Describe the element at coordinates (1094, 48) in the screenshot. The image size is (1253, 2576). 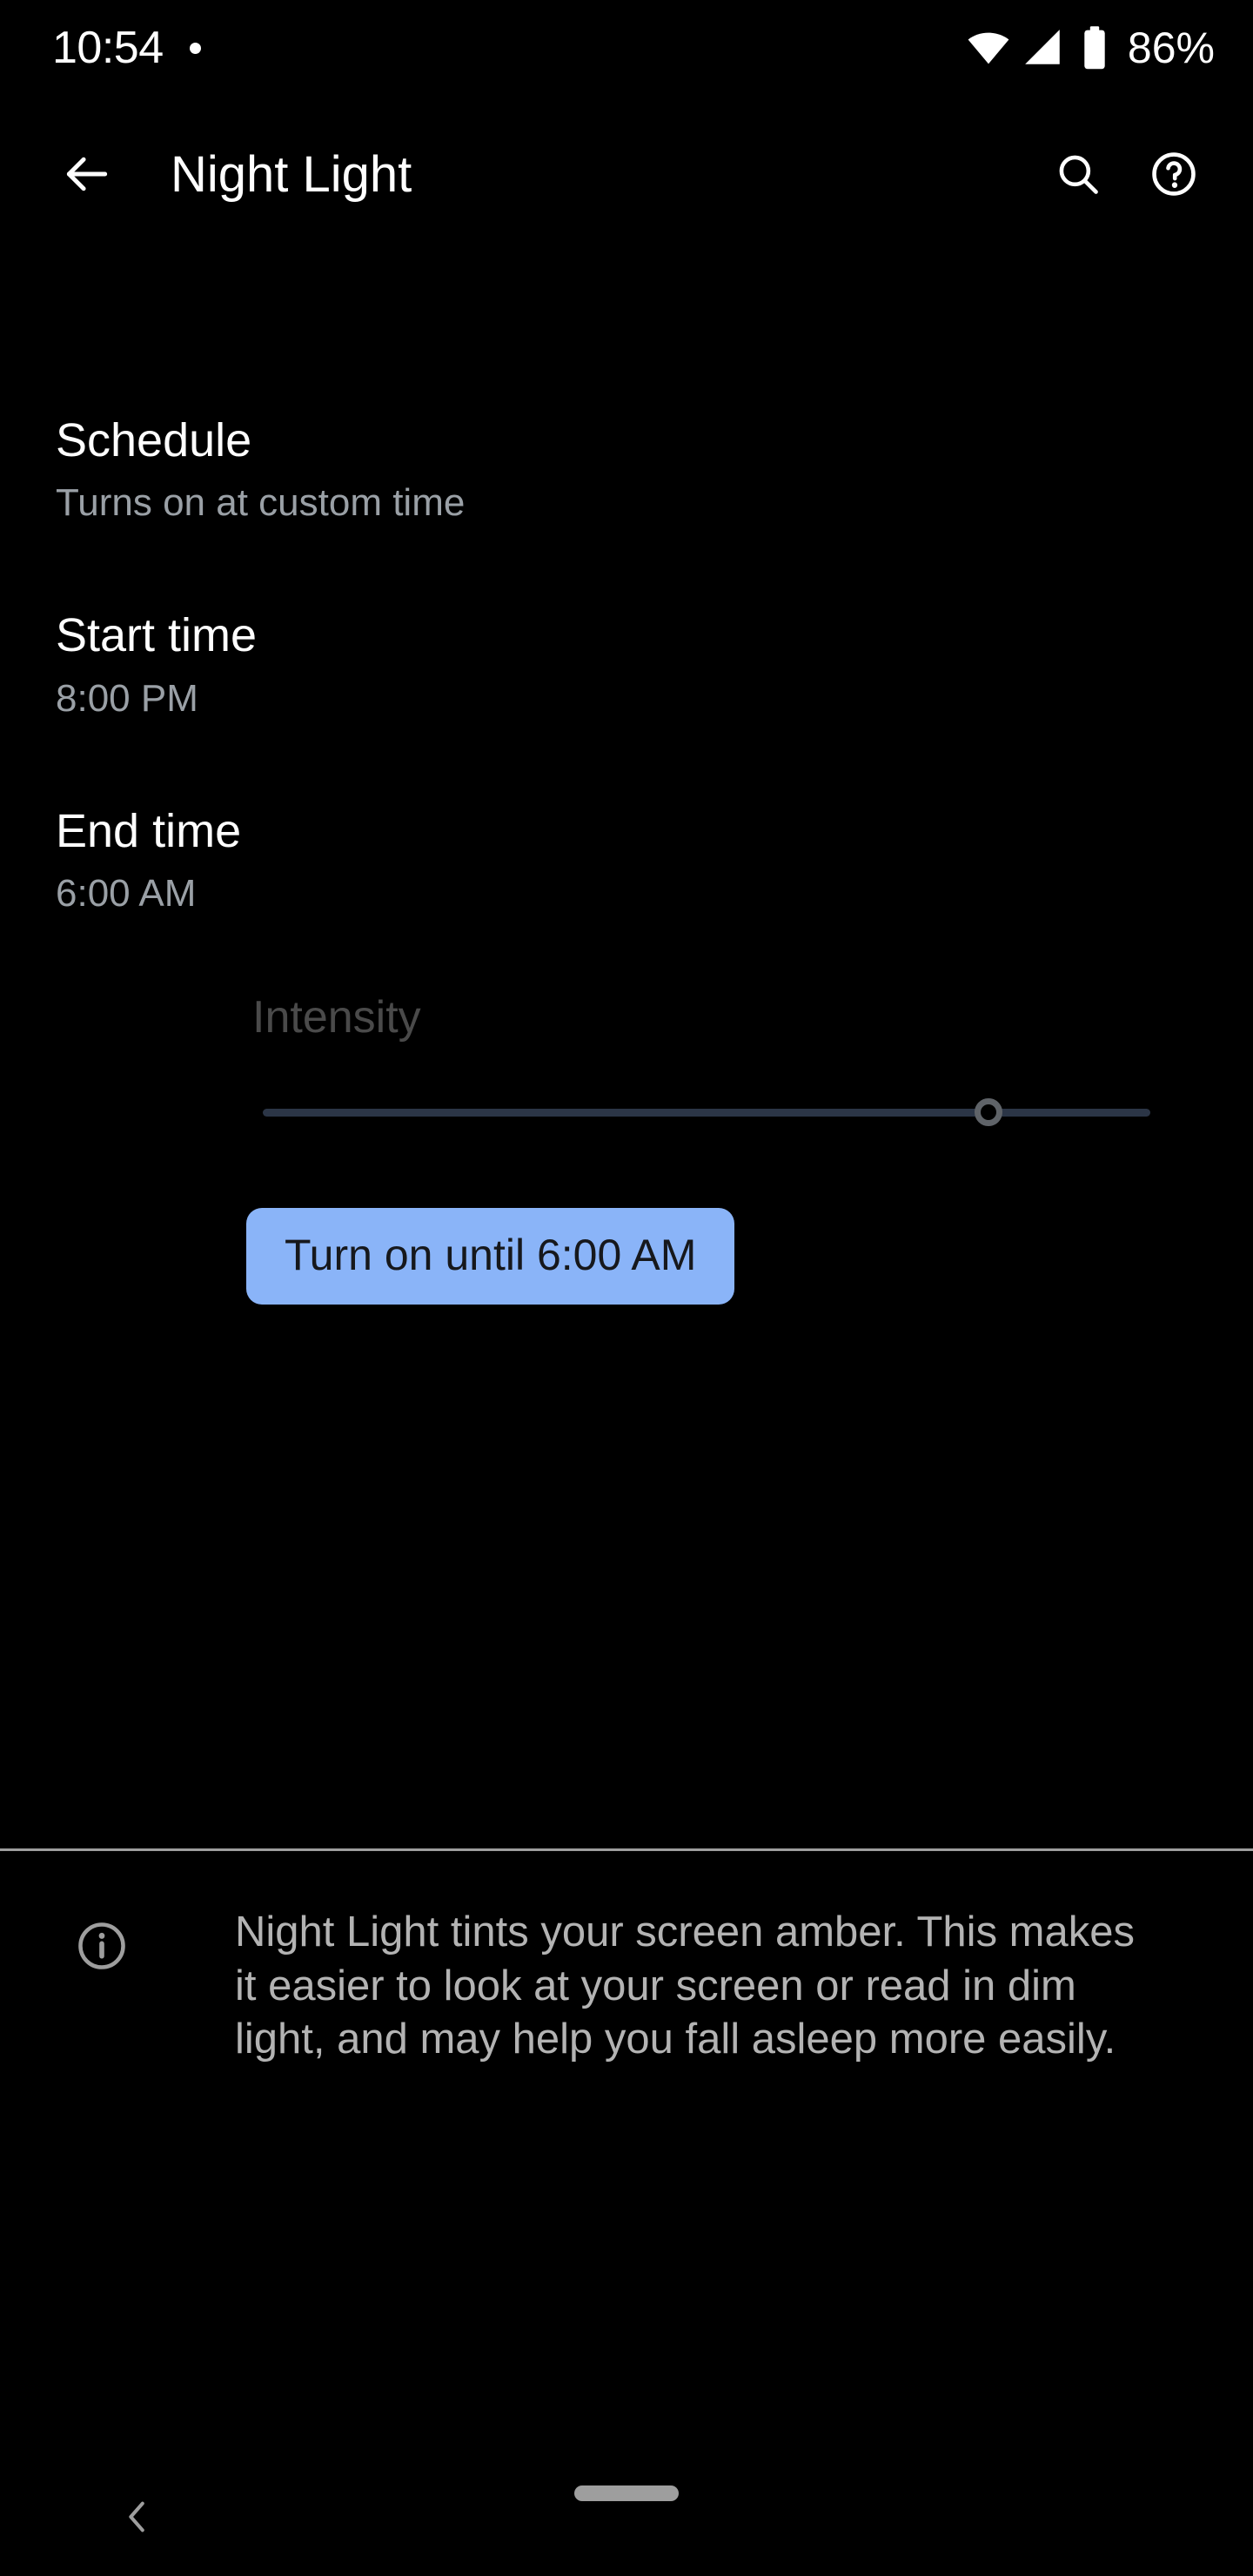
I see `battery-icon` at that location.